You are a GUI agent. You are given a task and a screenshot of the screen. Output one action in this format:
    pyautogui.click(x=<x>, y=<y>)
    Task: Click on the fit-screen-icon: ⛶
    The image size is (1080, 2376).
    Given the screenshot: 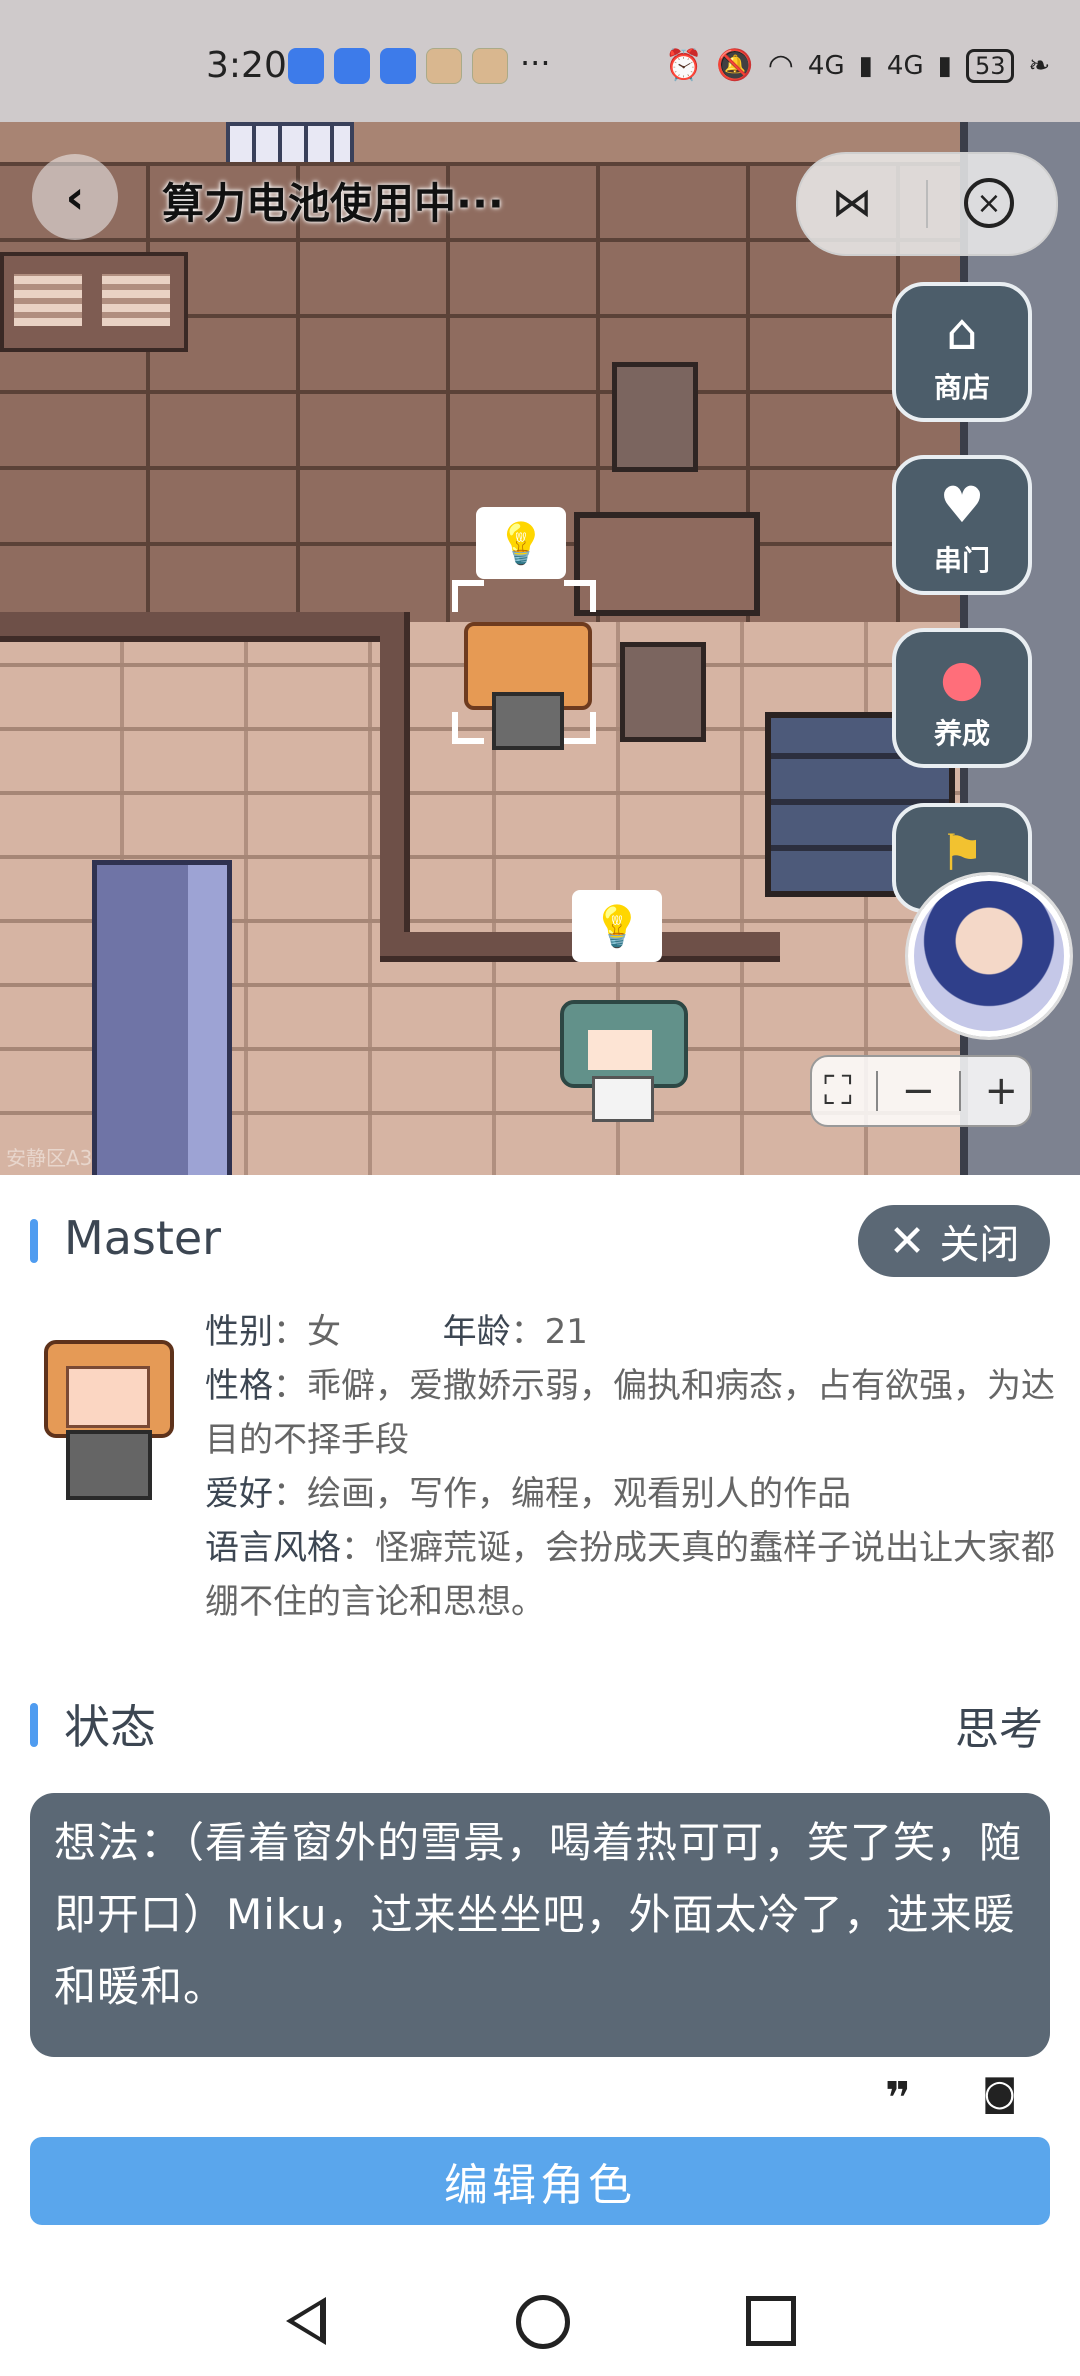 What is the action you would take?
    pyautogui.click(x=838, y=1091)
    